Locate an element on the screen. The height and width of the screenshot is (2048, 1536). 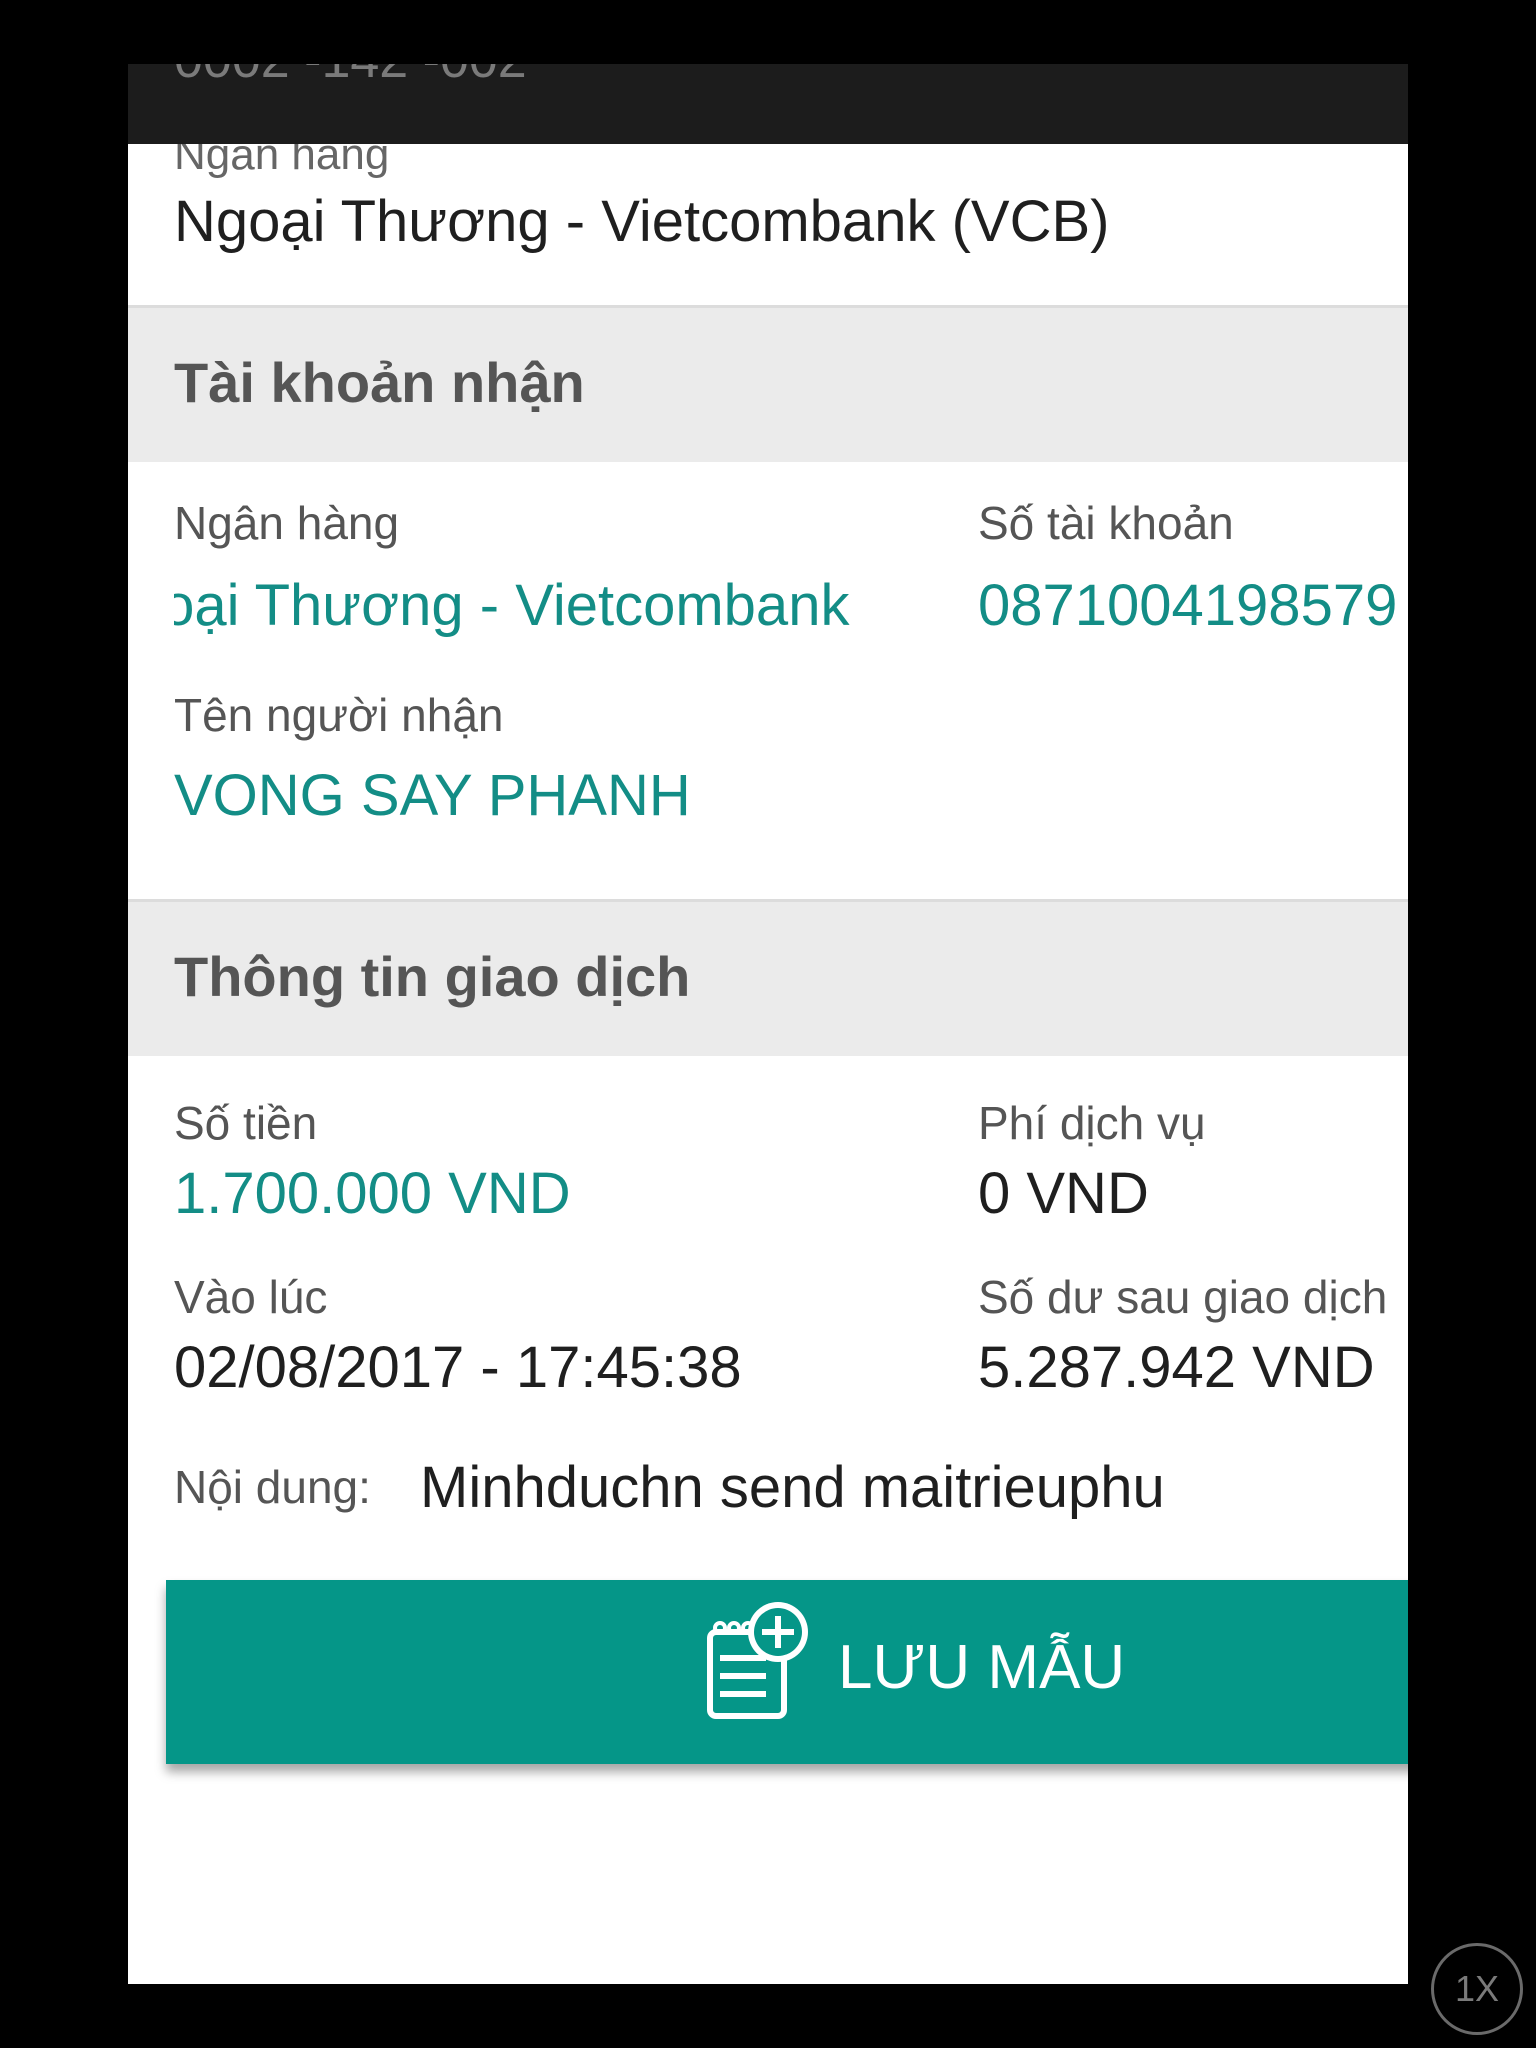
top-bar-cut-text: 0002 -142 -002 is located at coordinates (350, 77).